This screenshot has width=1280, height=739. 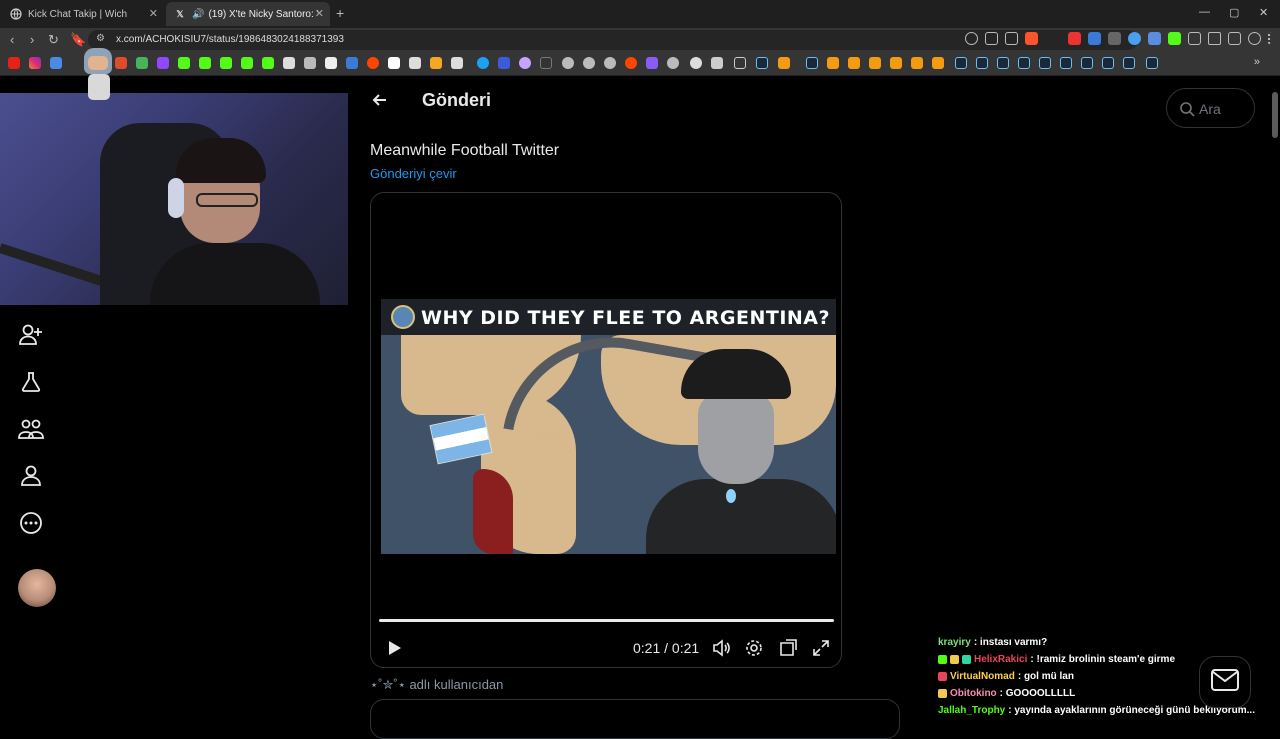 I want to click on extension-gray-icon, so click(x=1114, y=38).